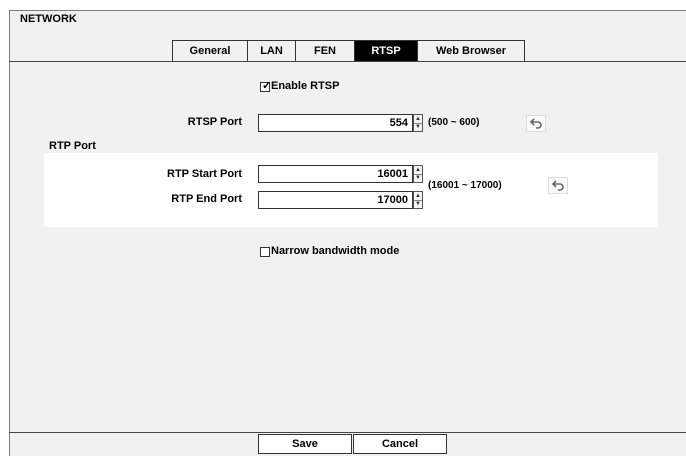  Describe the element at coordinates (347, 432) in the screenshot. I see `footer-divider` at that location.